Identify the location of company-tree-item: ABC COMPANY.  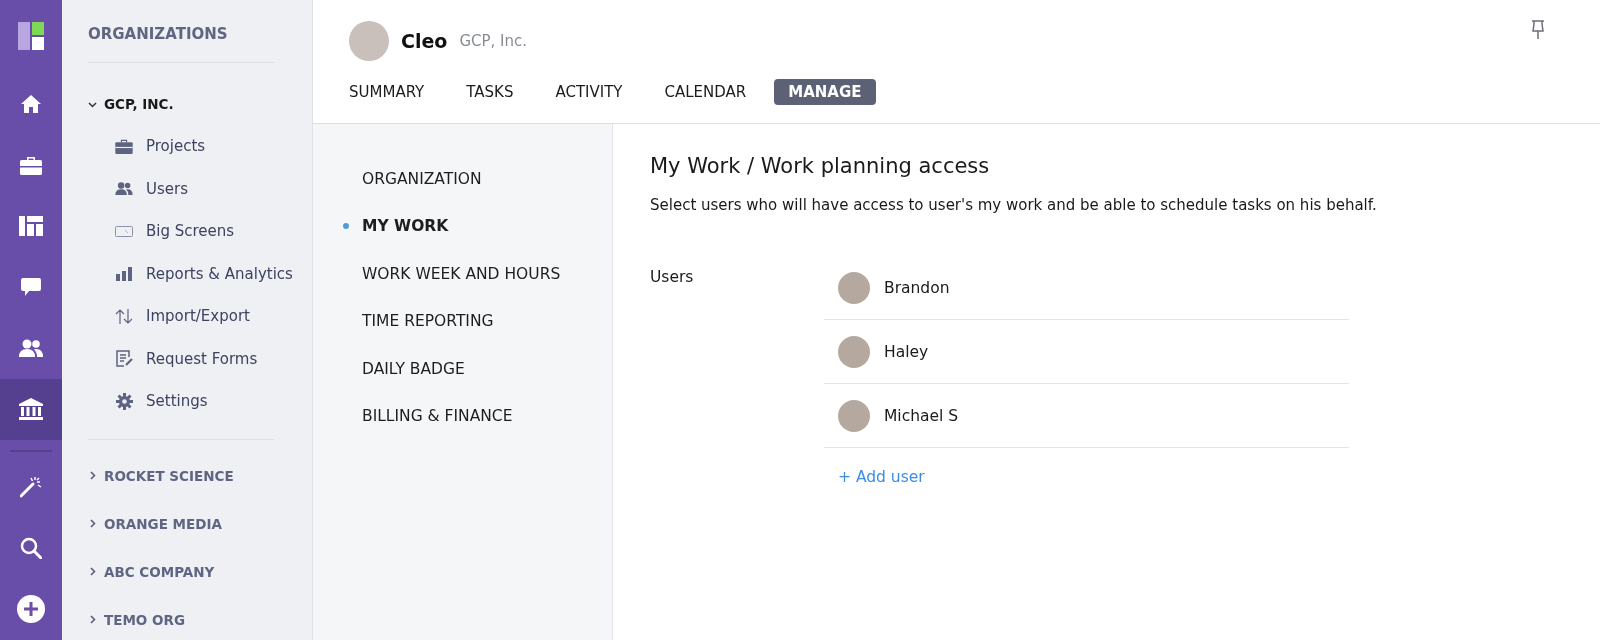
(200, 571).